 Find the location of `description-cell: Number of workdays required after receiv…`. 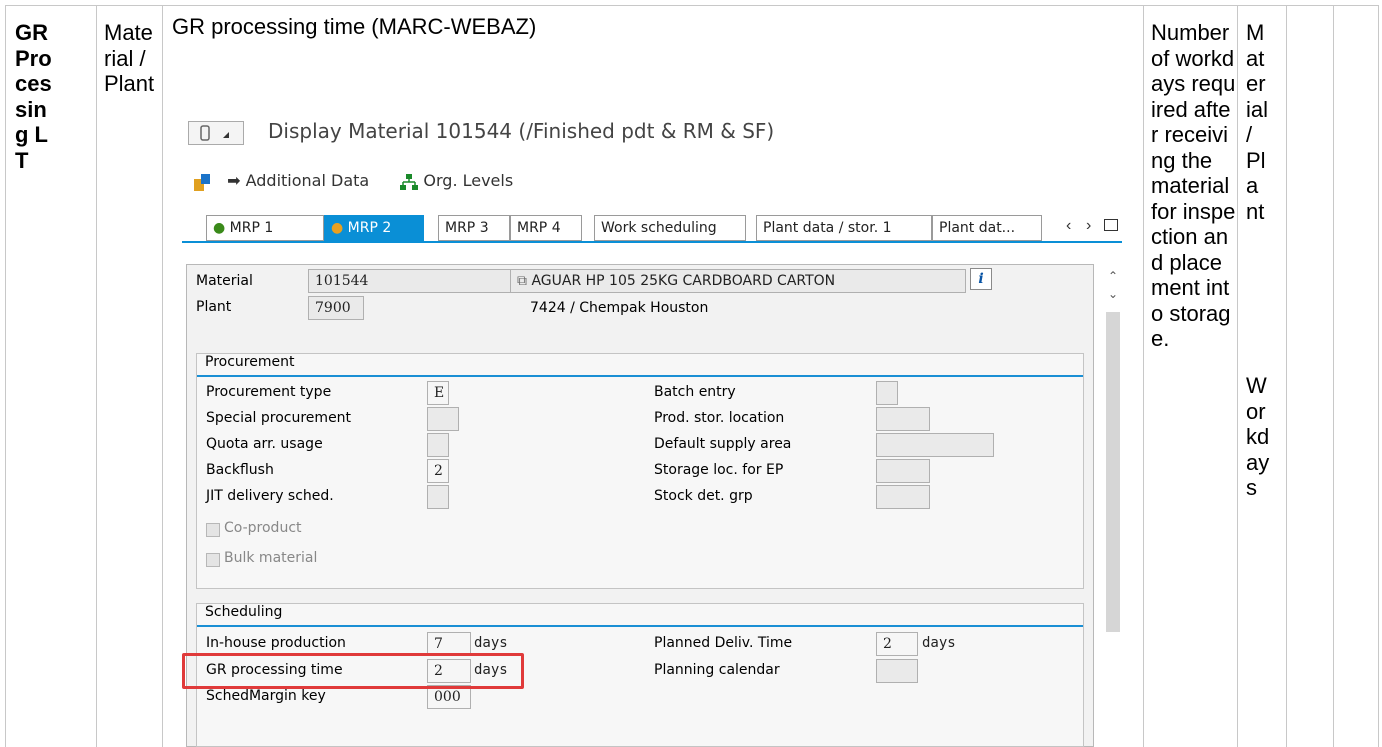

description-cell: Number of workdays required after receiv… is located at coordinates (1193, 185).